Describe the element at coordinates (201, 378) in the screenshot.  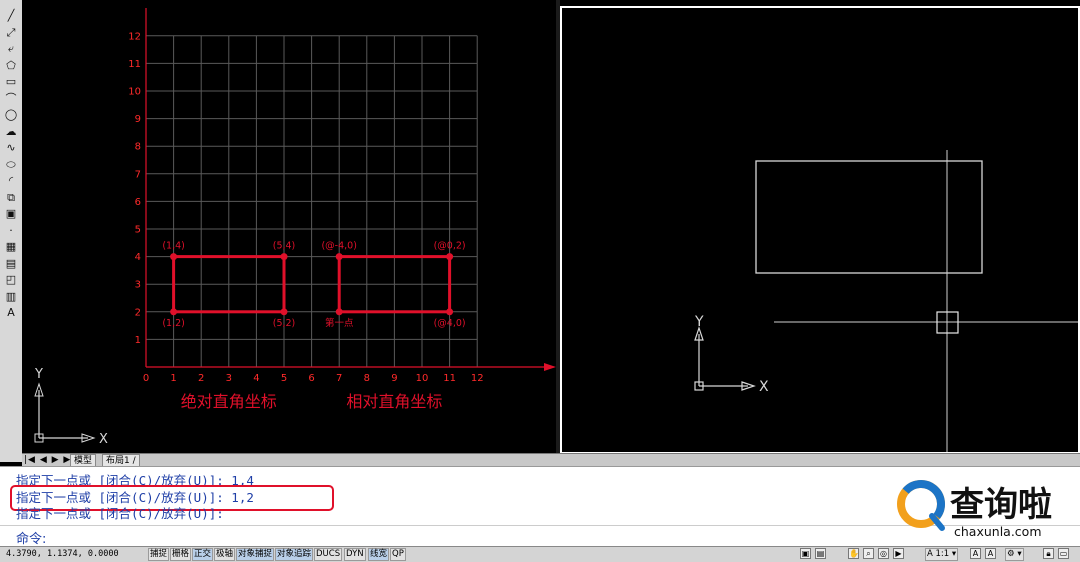
I see `x-tick-label: 2` at that location.